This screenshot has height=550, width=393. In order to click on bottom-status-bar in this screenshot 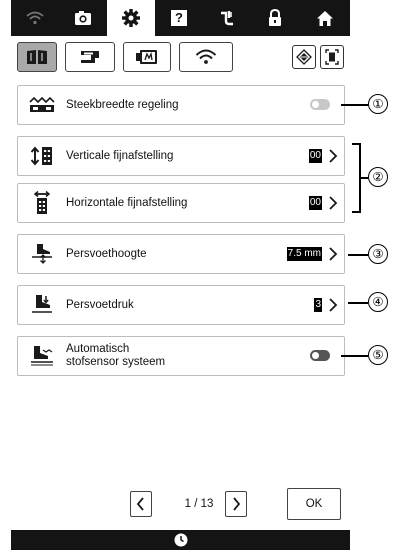, I will do `click(180, 540)`.